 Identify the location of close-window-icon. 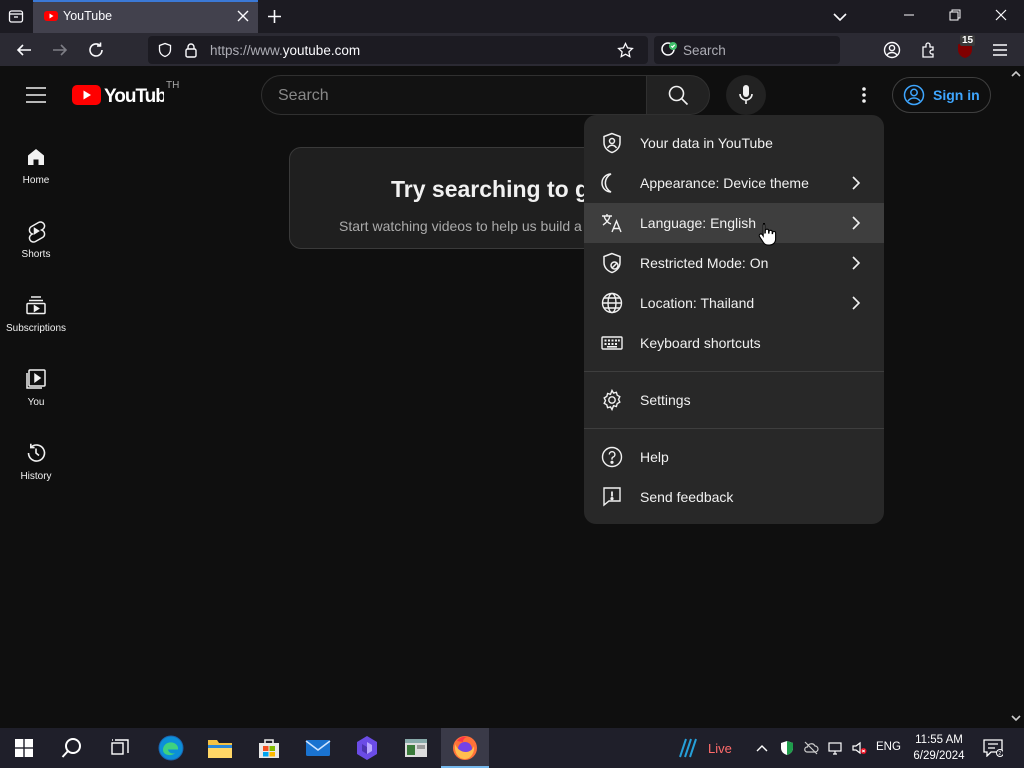
(1001, 15).